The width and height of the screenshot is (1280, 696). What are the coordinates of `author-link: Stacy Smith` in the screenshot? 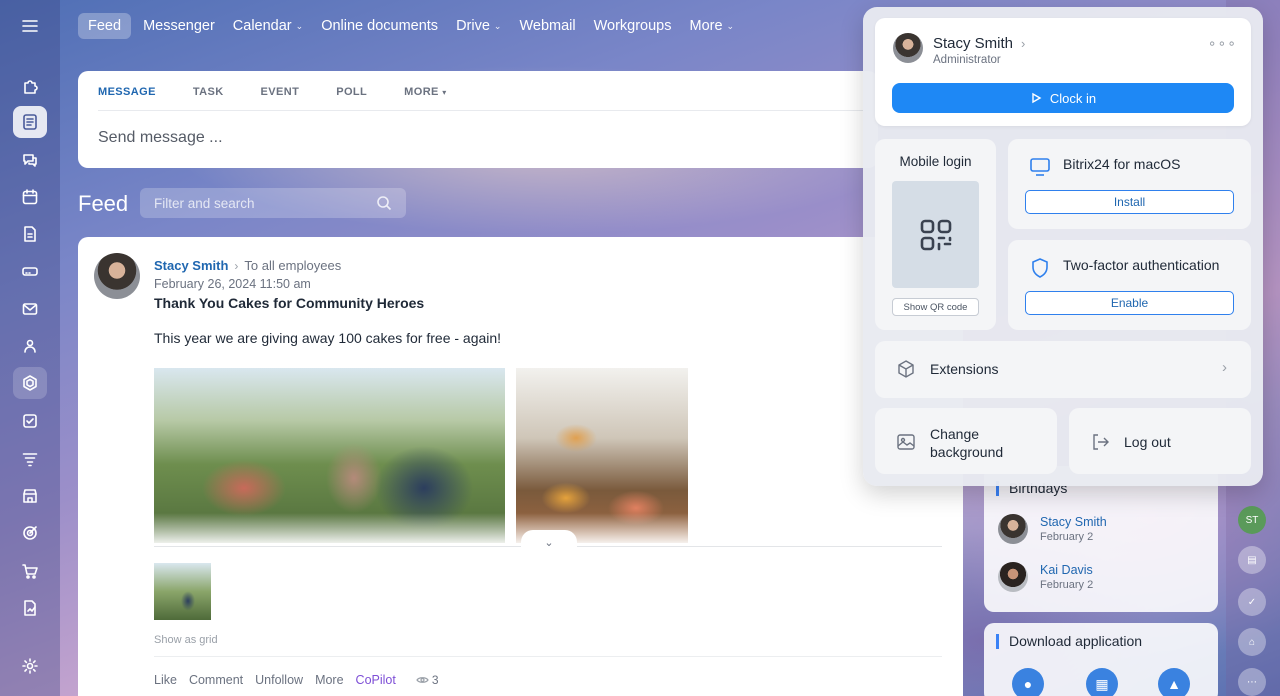 It's located at (191, 265).